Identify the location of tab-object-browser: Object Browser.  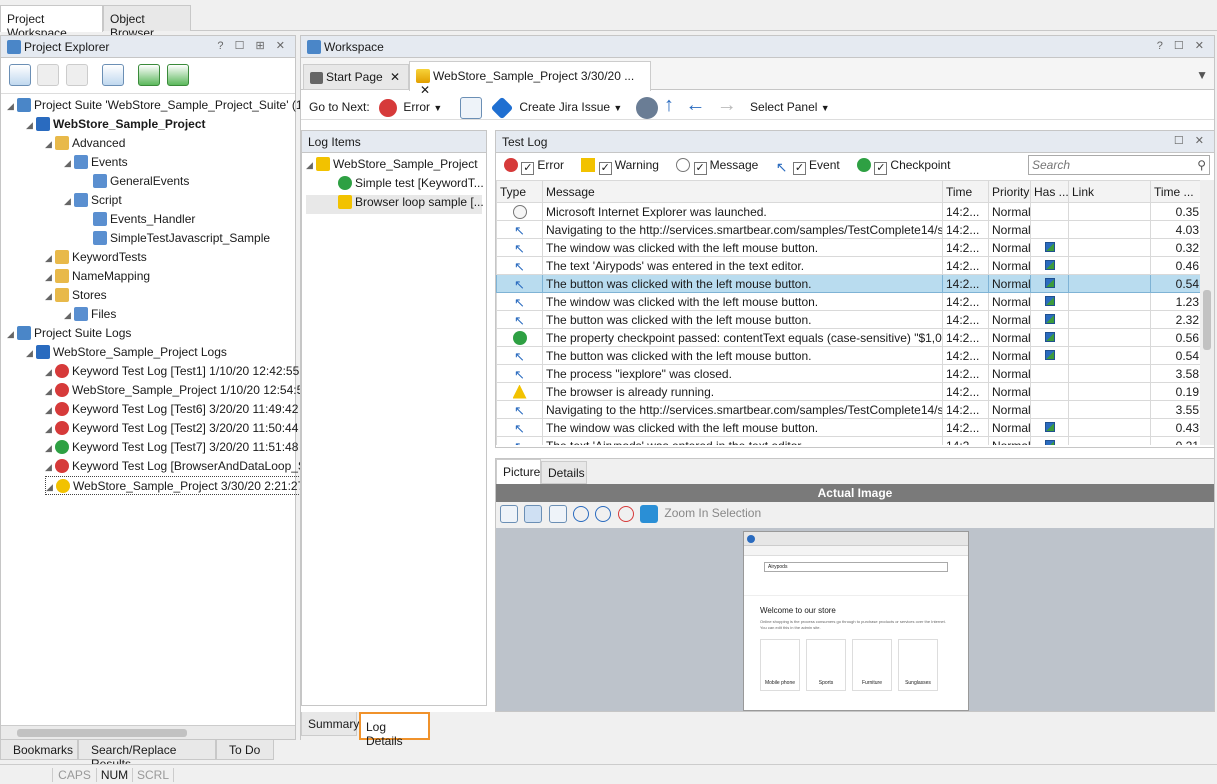
(147, 22).